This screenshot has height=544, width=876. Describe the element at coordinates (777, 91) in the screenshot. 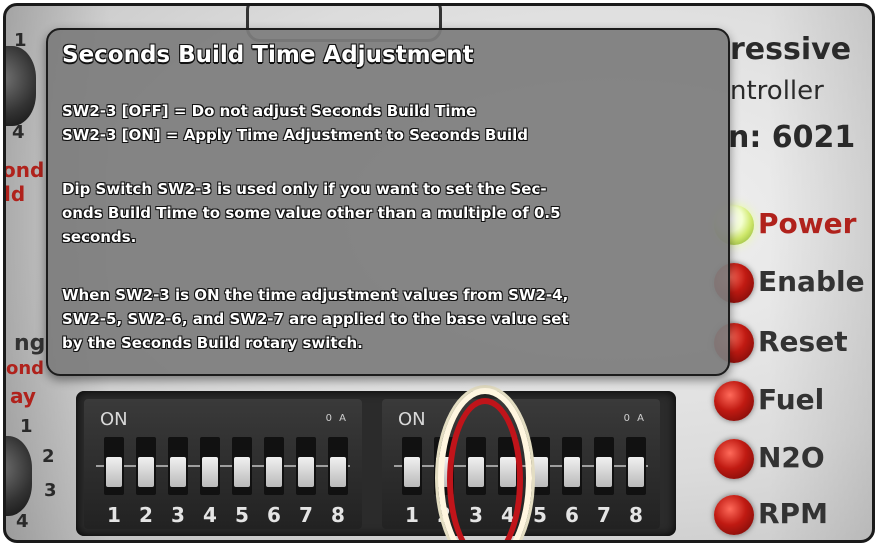

I see `header-text-2: ntroller` at that location.